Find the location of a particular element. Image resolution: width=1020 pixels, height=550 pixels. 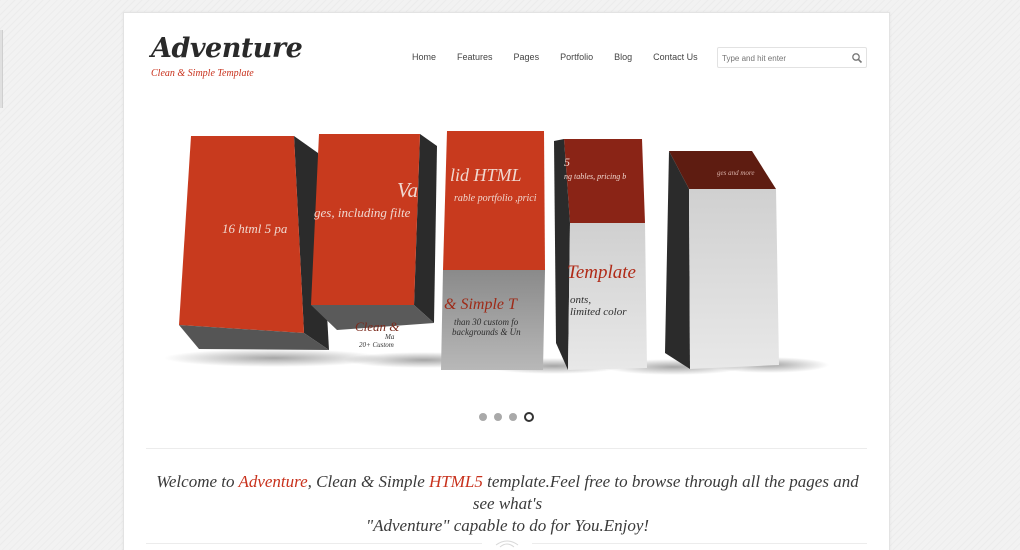

nav-contact-us: Contact Us is located at coordinates (675, 57).